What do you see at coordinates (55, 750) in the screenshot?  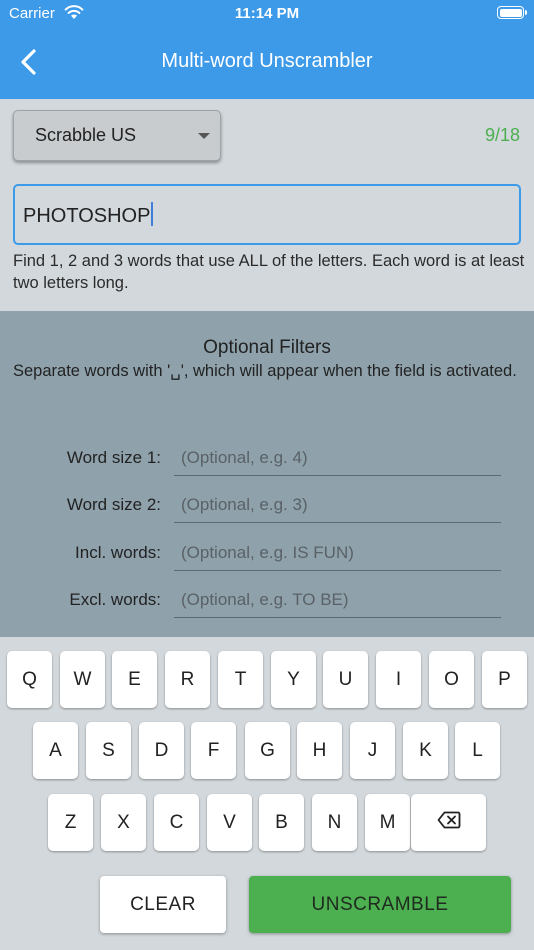 I see `key-a: A` at bounding box center [55, 750].